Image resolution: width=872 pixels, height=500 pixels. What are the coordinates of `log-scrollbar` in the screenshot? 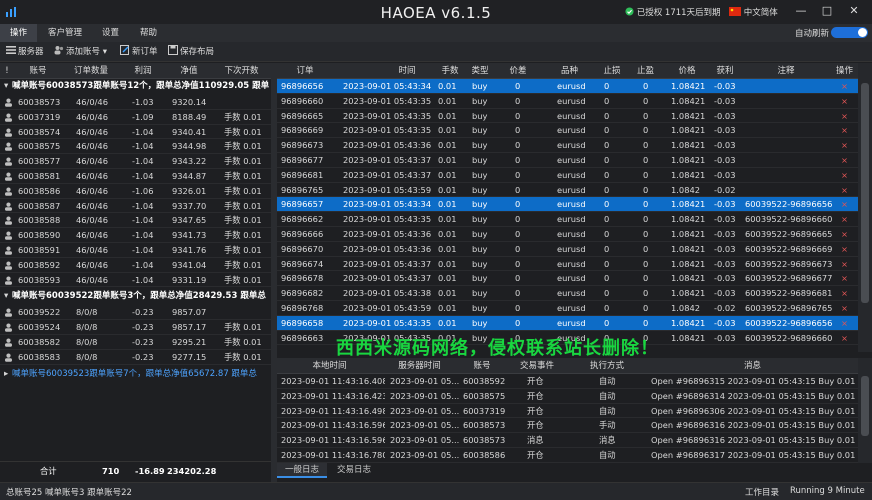 It's located at (865, 410).